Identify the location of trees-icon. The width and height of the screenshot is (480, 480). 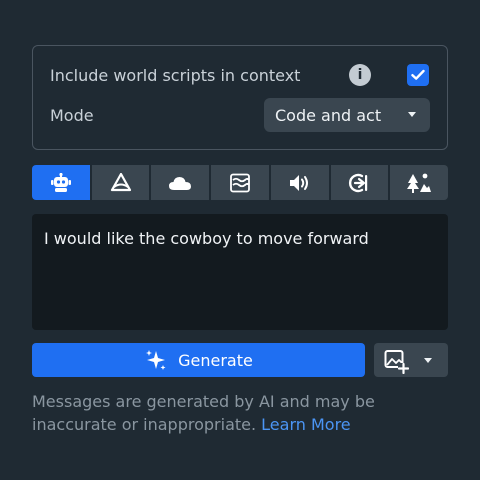
(419, 183).